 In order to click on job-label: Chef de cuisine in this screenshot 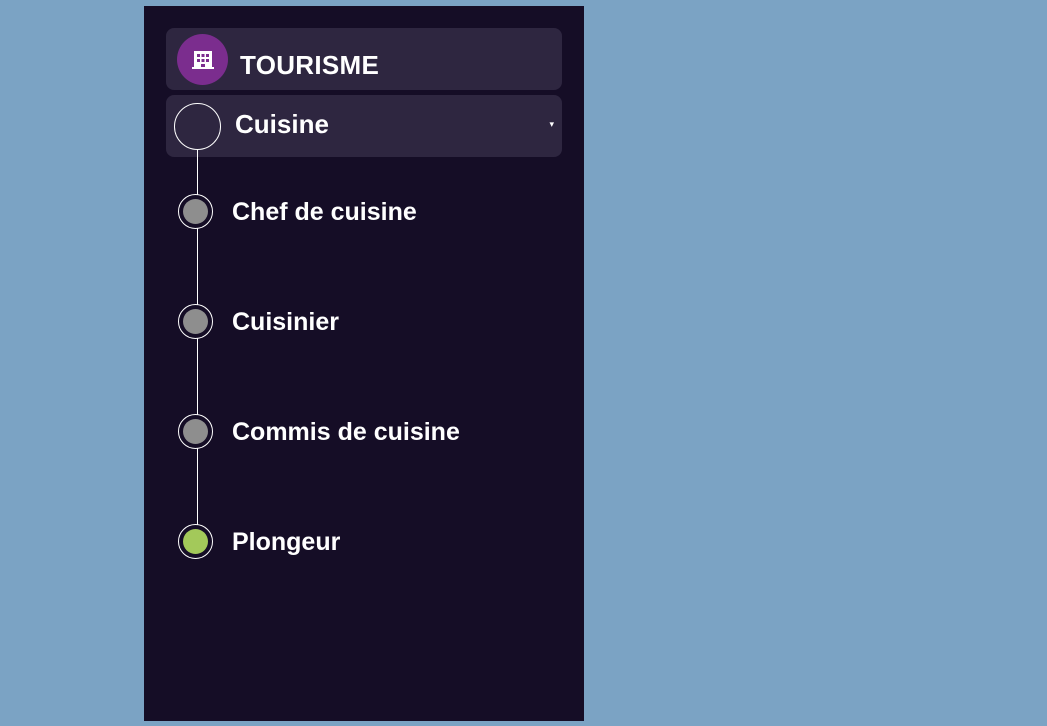, I will do `click(324, 212)`.